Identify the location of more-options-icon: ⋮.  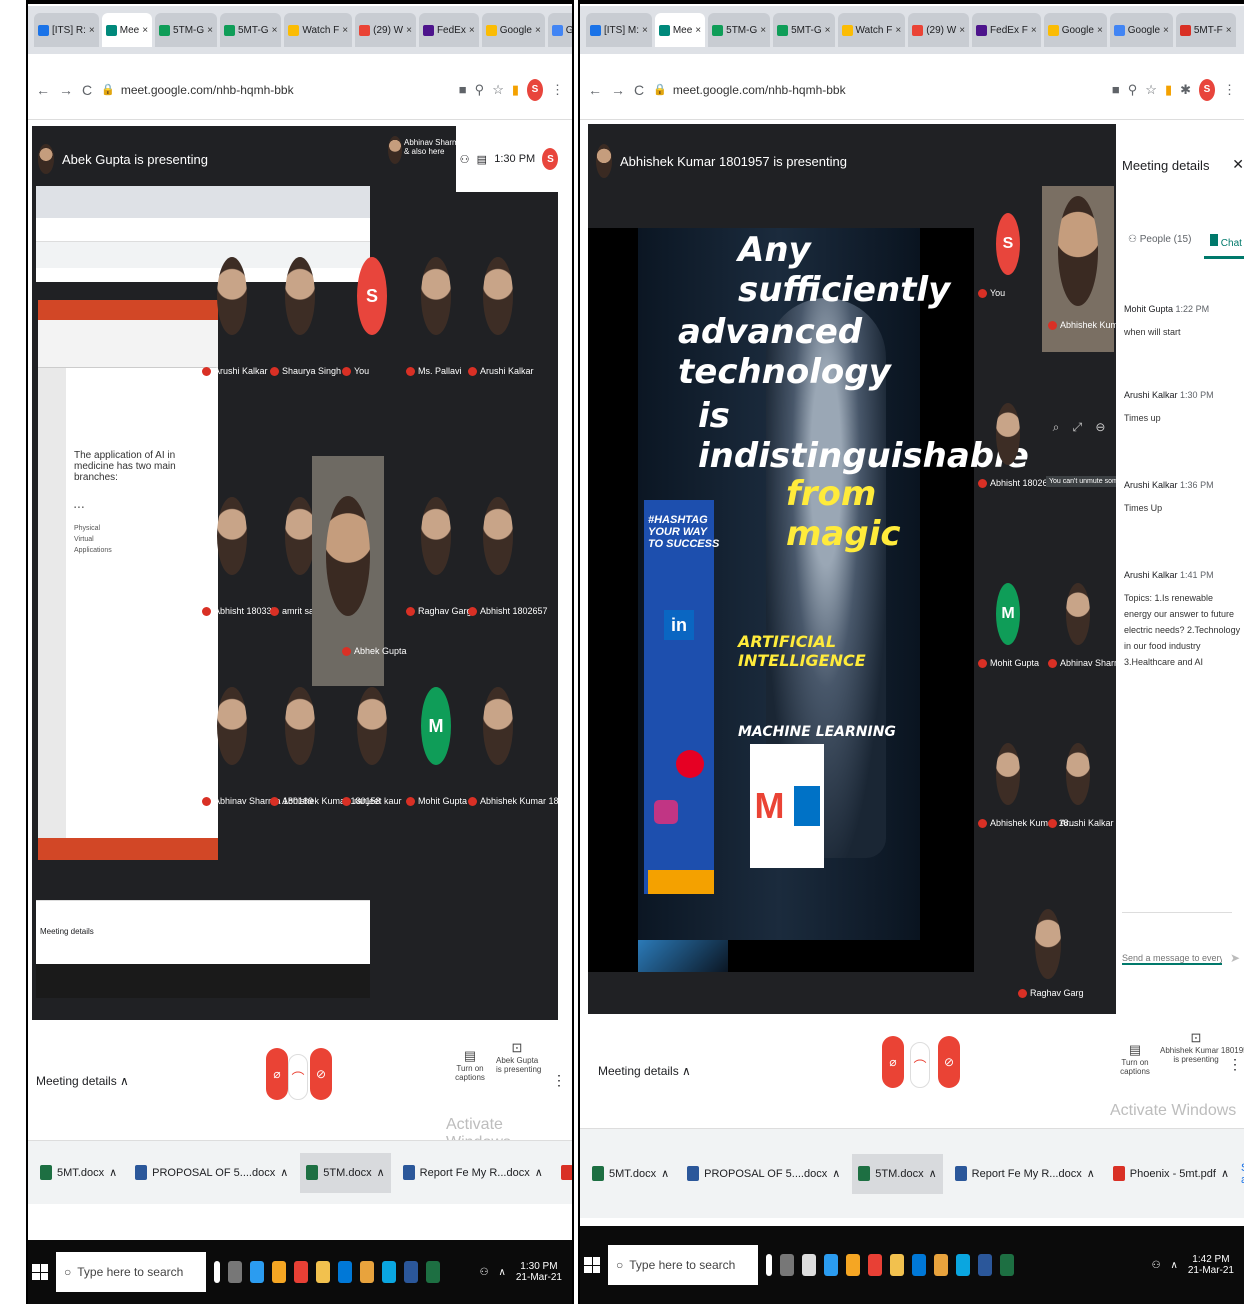
(559, 1080).